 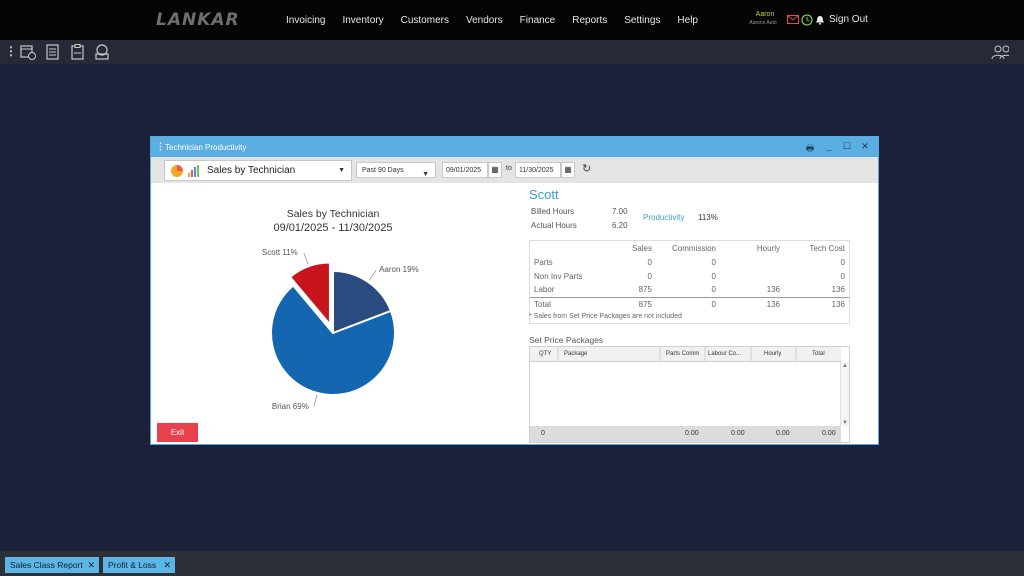 What do you see at coordinates (554, 225) in the screenshot?
I see `actual-hours-label: Actual Hours` at bounding box center [554, 225].